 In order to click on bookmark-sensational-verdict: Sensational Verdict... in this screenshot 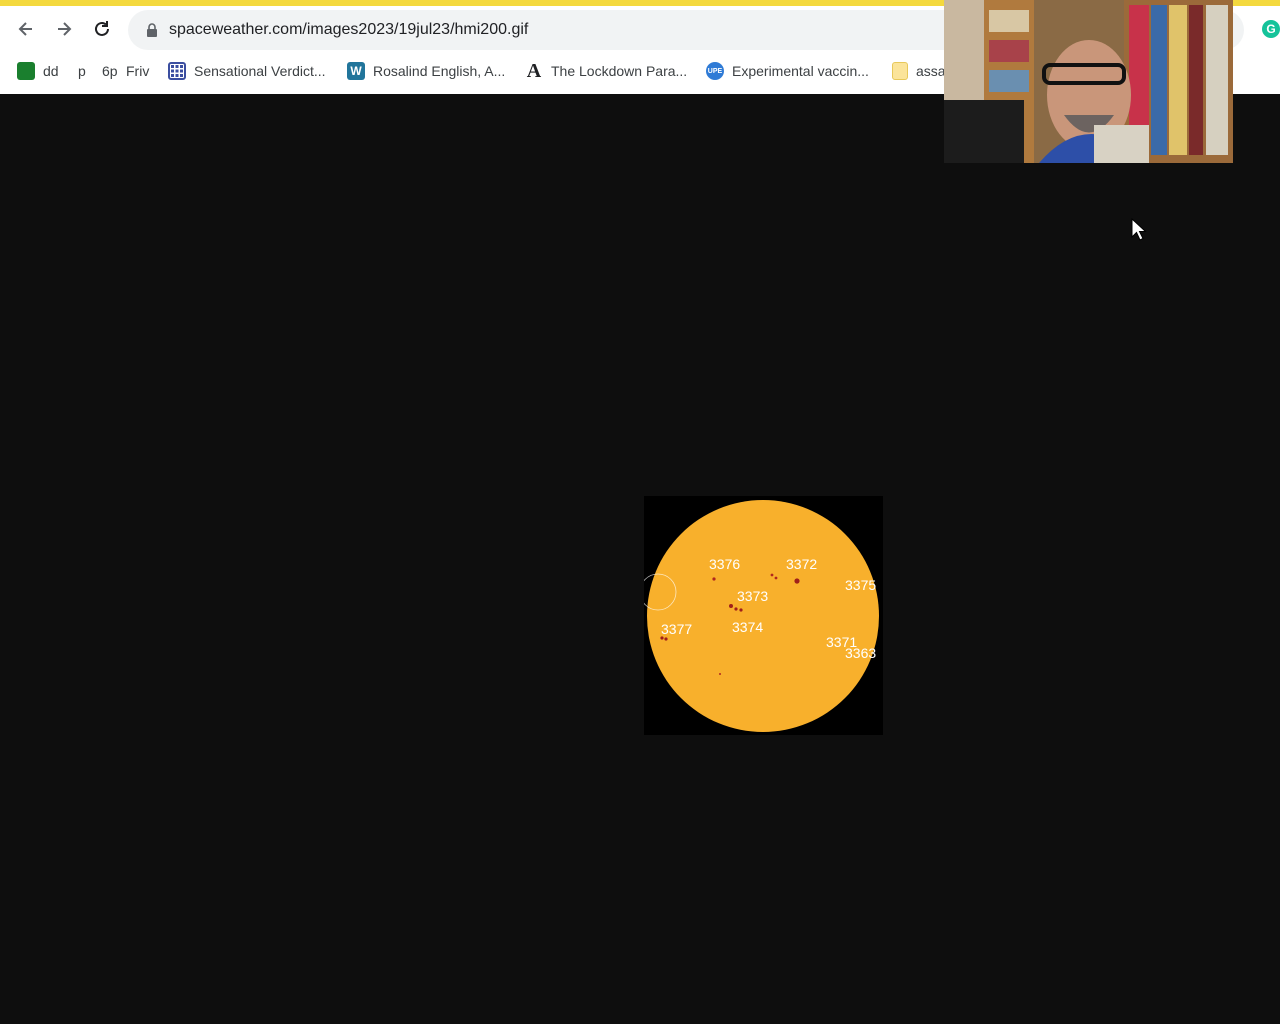, I will do `click(247, 71)`.